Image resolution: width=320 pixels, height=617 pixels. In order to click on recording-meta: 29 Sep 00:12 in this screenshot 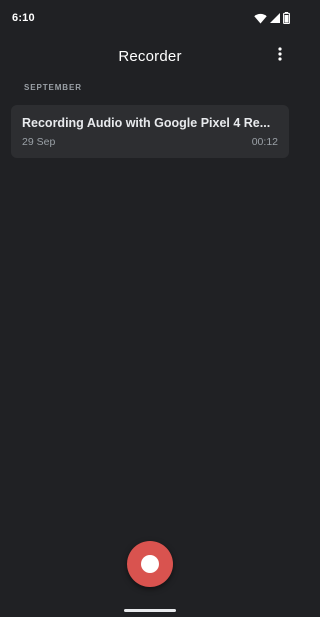, I will do `click(150, 142)`.